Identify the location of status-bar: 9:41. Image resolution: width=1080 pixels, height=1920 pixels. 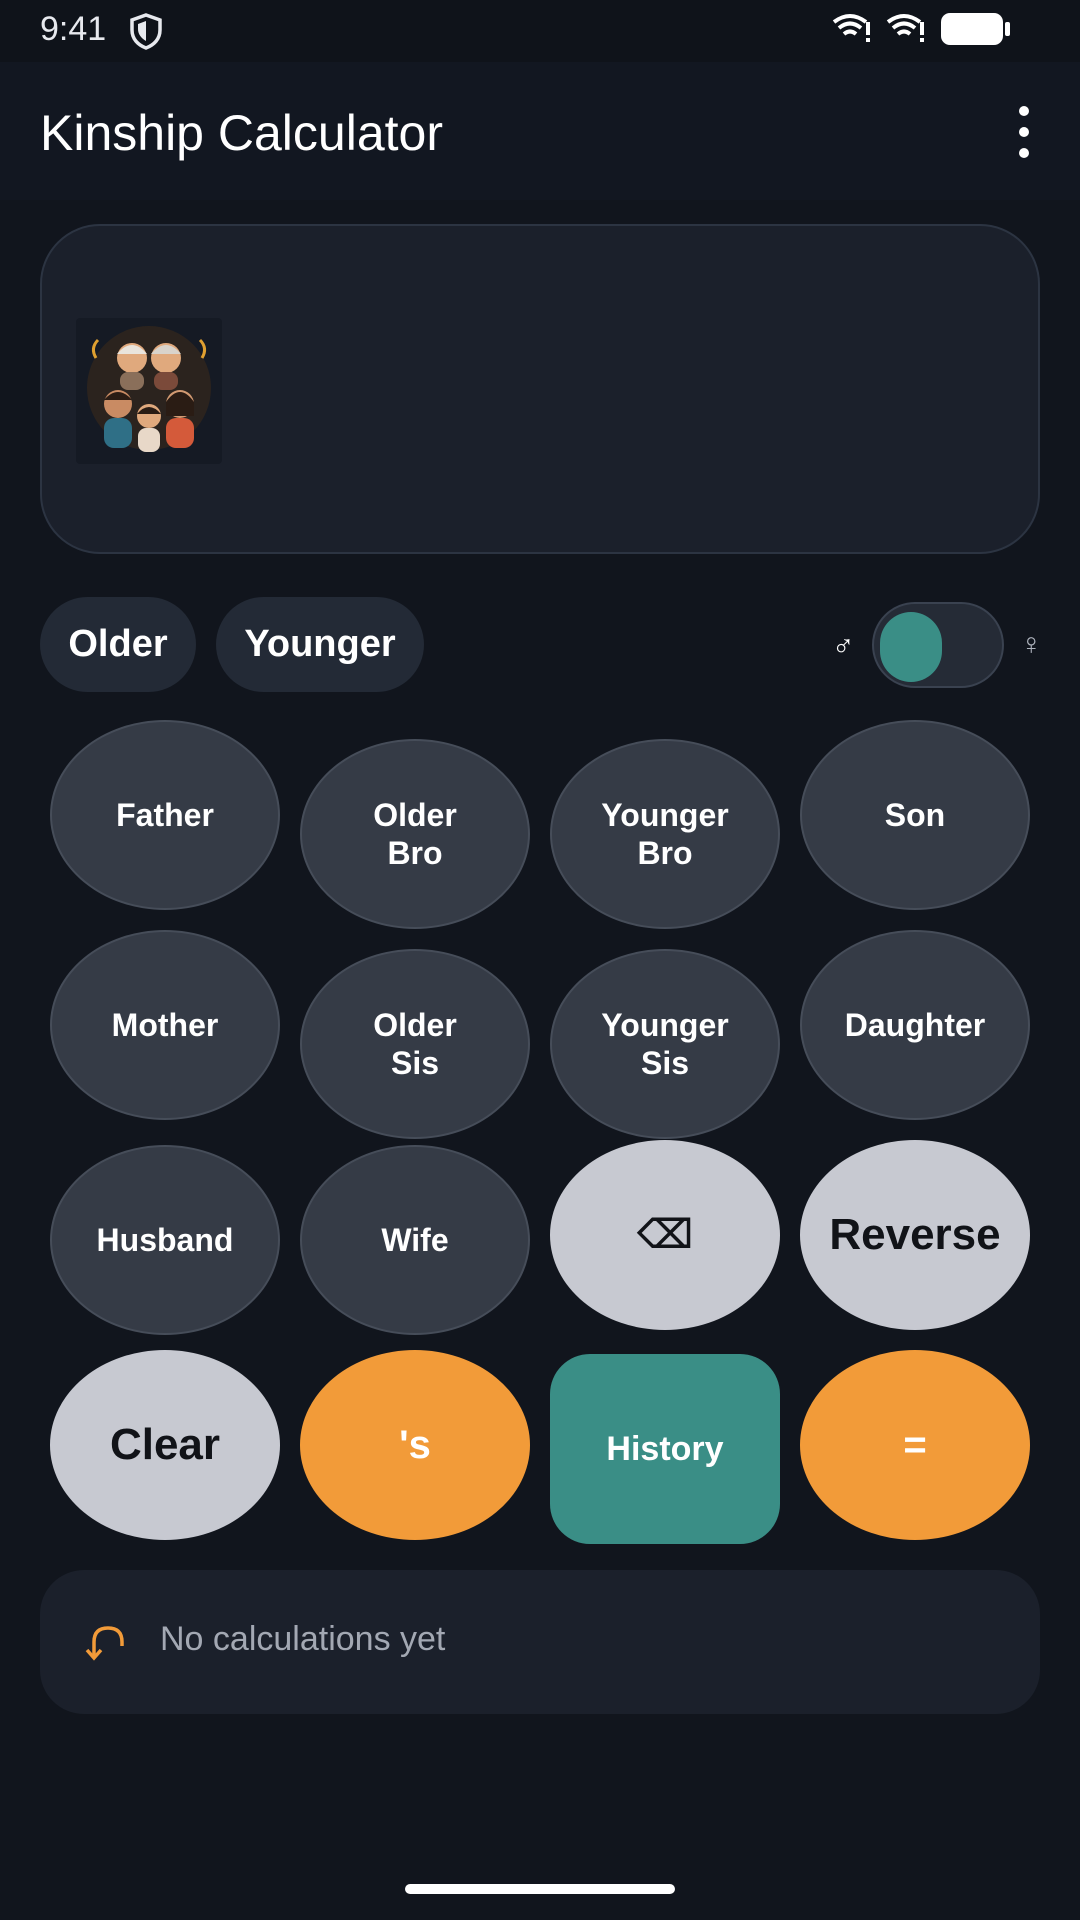
(540, 31).